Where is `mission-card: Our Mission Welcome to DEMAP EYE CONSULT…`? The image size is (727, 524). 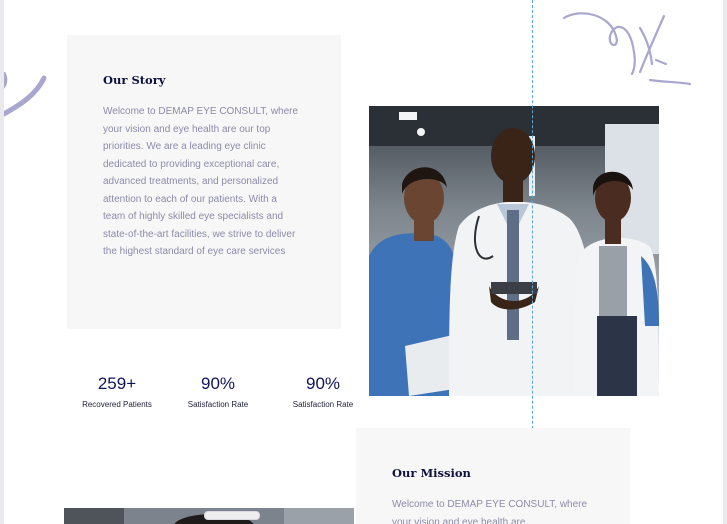 mission-card: Our Mission Welcome to DEMAP EYE CONSULT… is located at coordinates (493, 476).